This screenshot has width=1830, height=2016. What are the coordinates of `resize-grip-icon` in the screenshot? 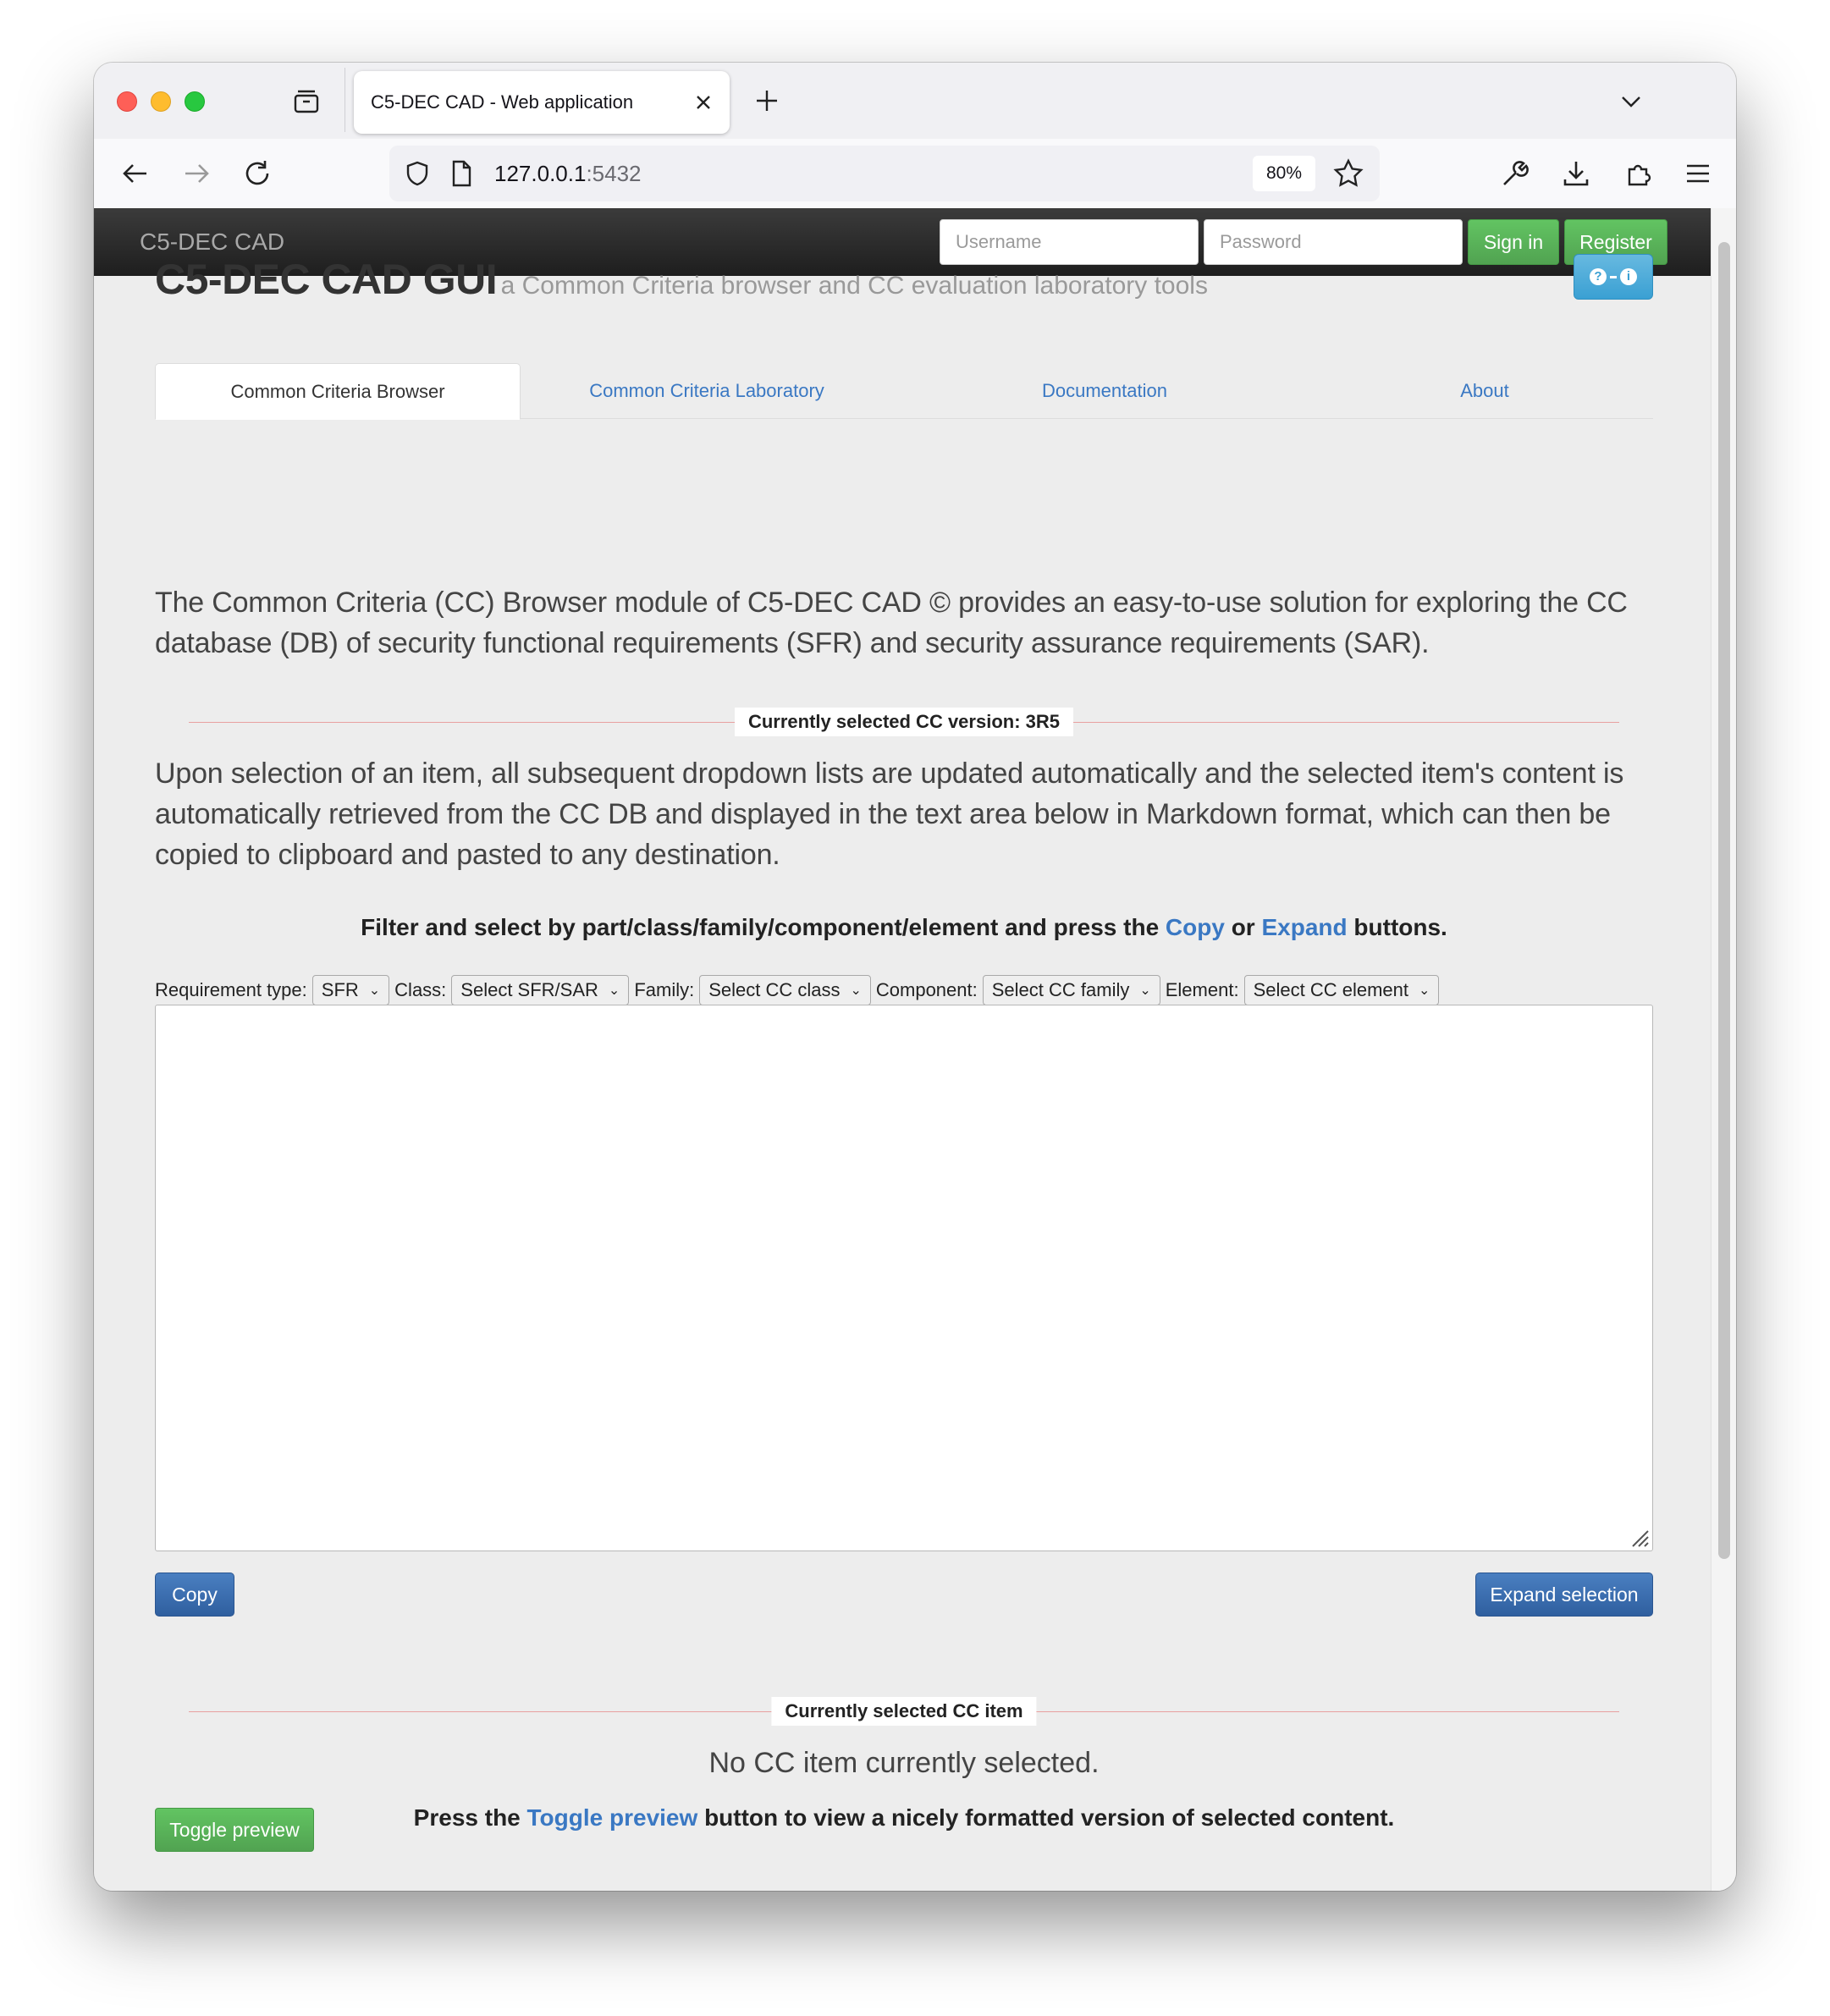 It's located at (1639, 1539).